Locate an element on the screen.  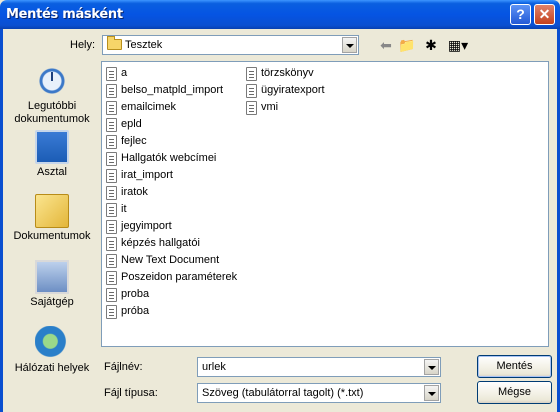
place-my-documents: Dokumentumok is located at coordinates (52, 218).